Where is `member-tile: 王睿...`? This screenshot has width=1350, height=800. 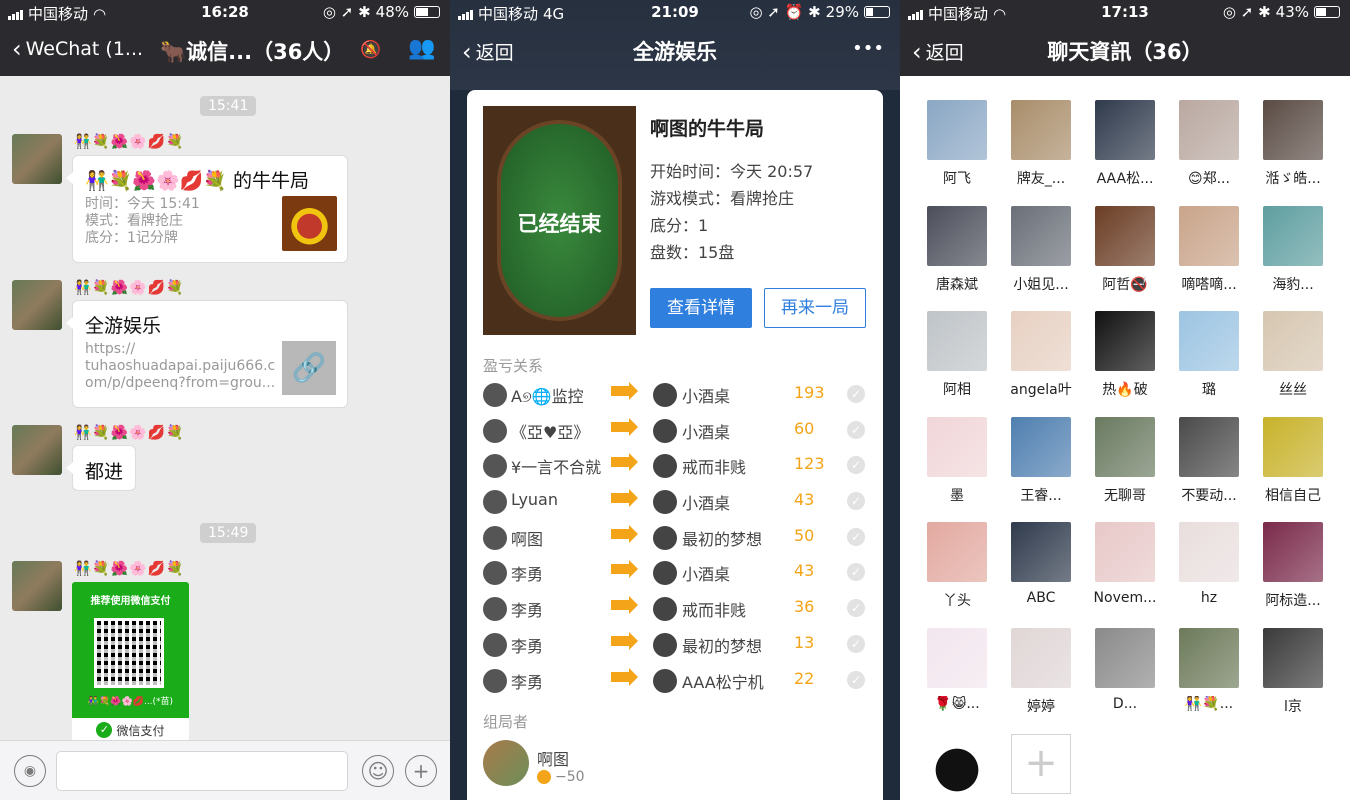 member-tile: 王睿... is located at coordinates (1041, 460).